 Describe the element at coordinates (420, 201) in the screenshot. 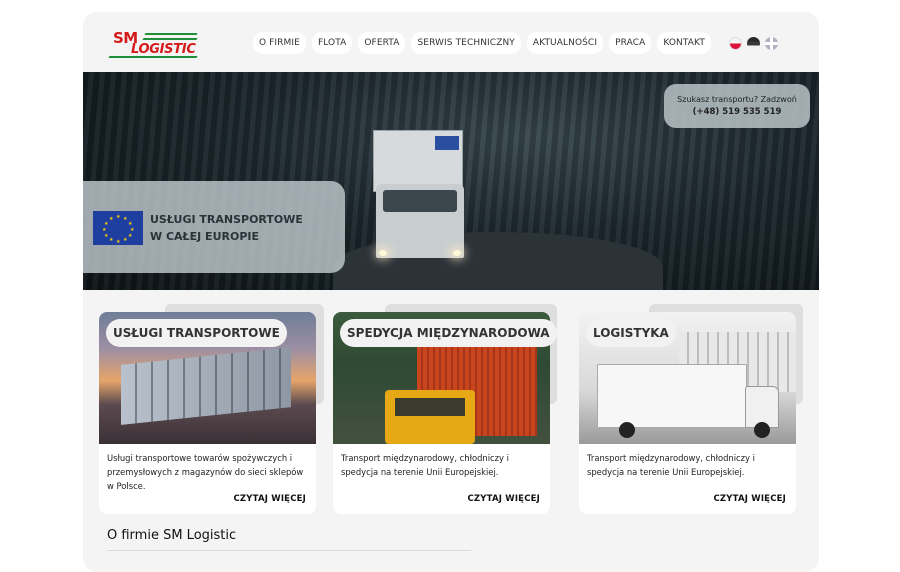

I see `hero-truck-window` at that location.